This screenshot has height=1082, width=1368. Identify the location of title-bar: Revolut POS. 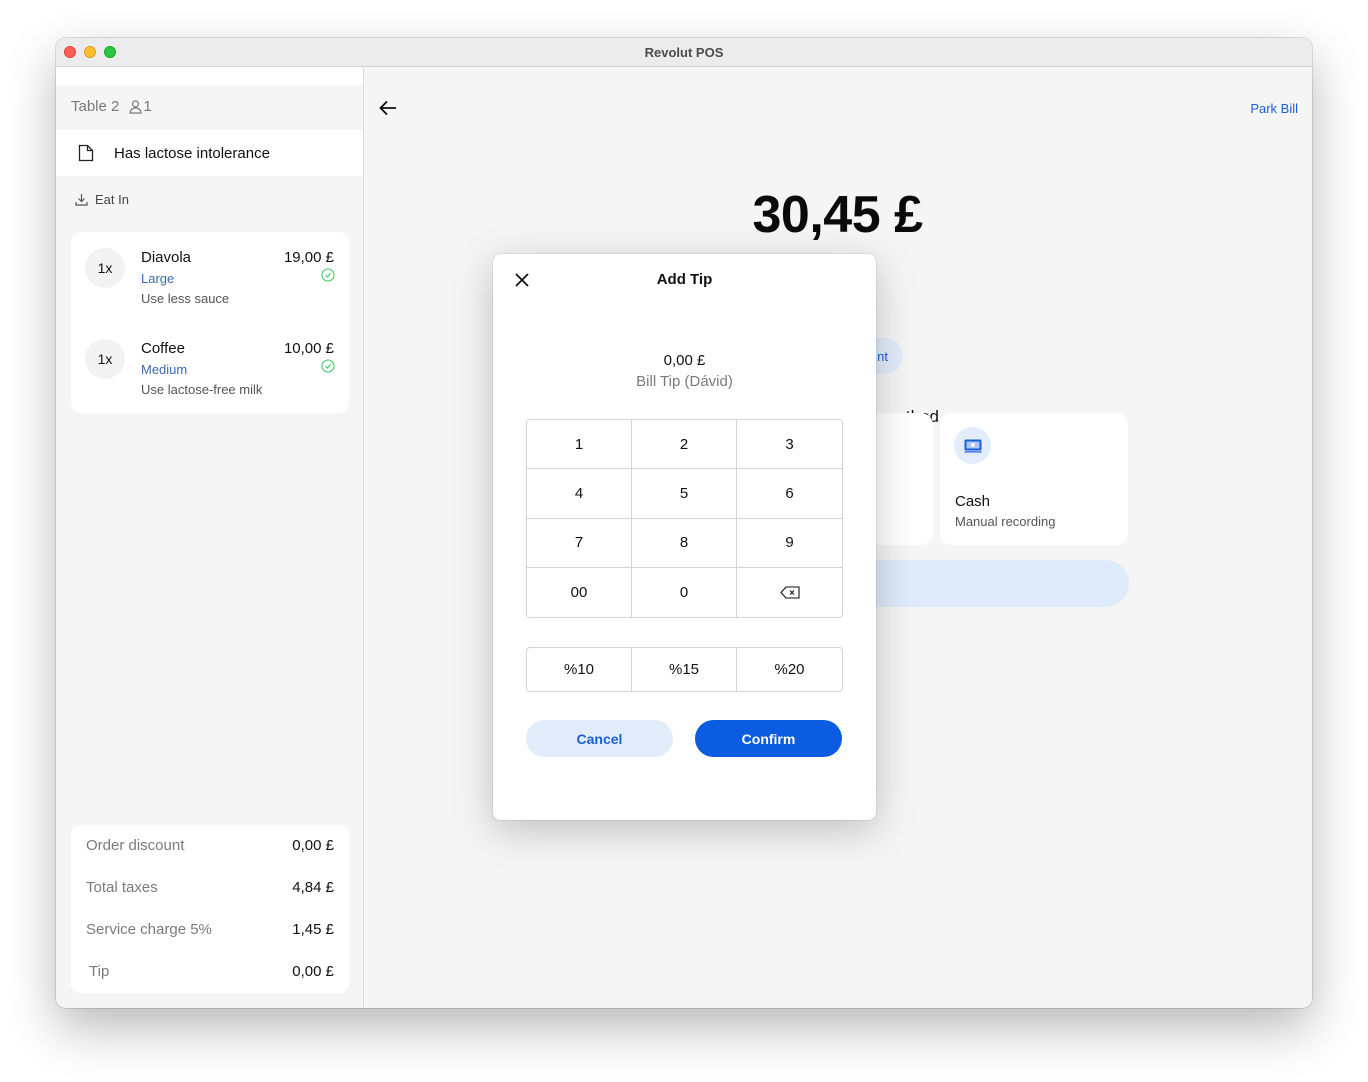
(684, 52).